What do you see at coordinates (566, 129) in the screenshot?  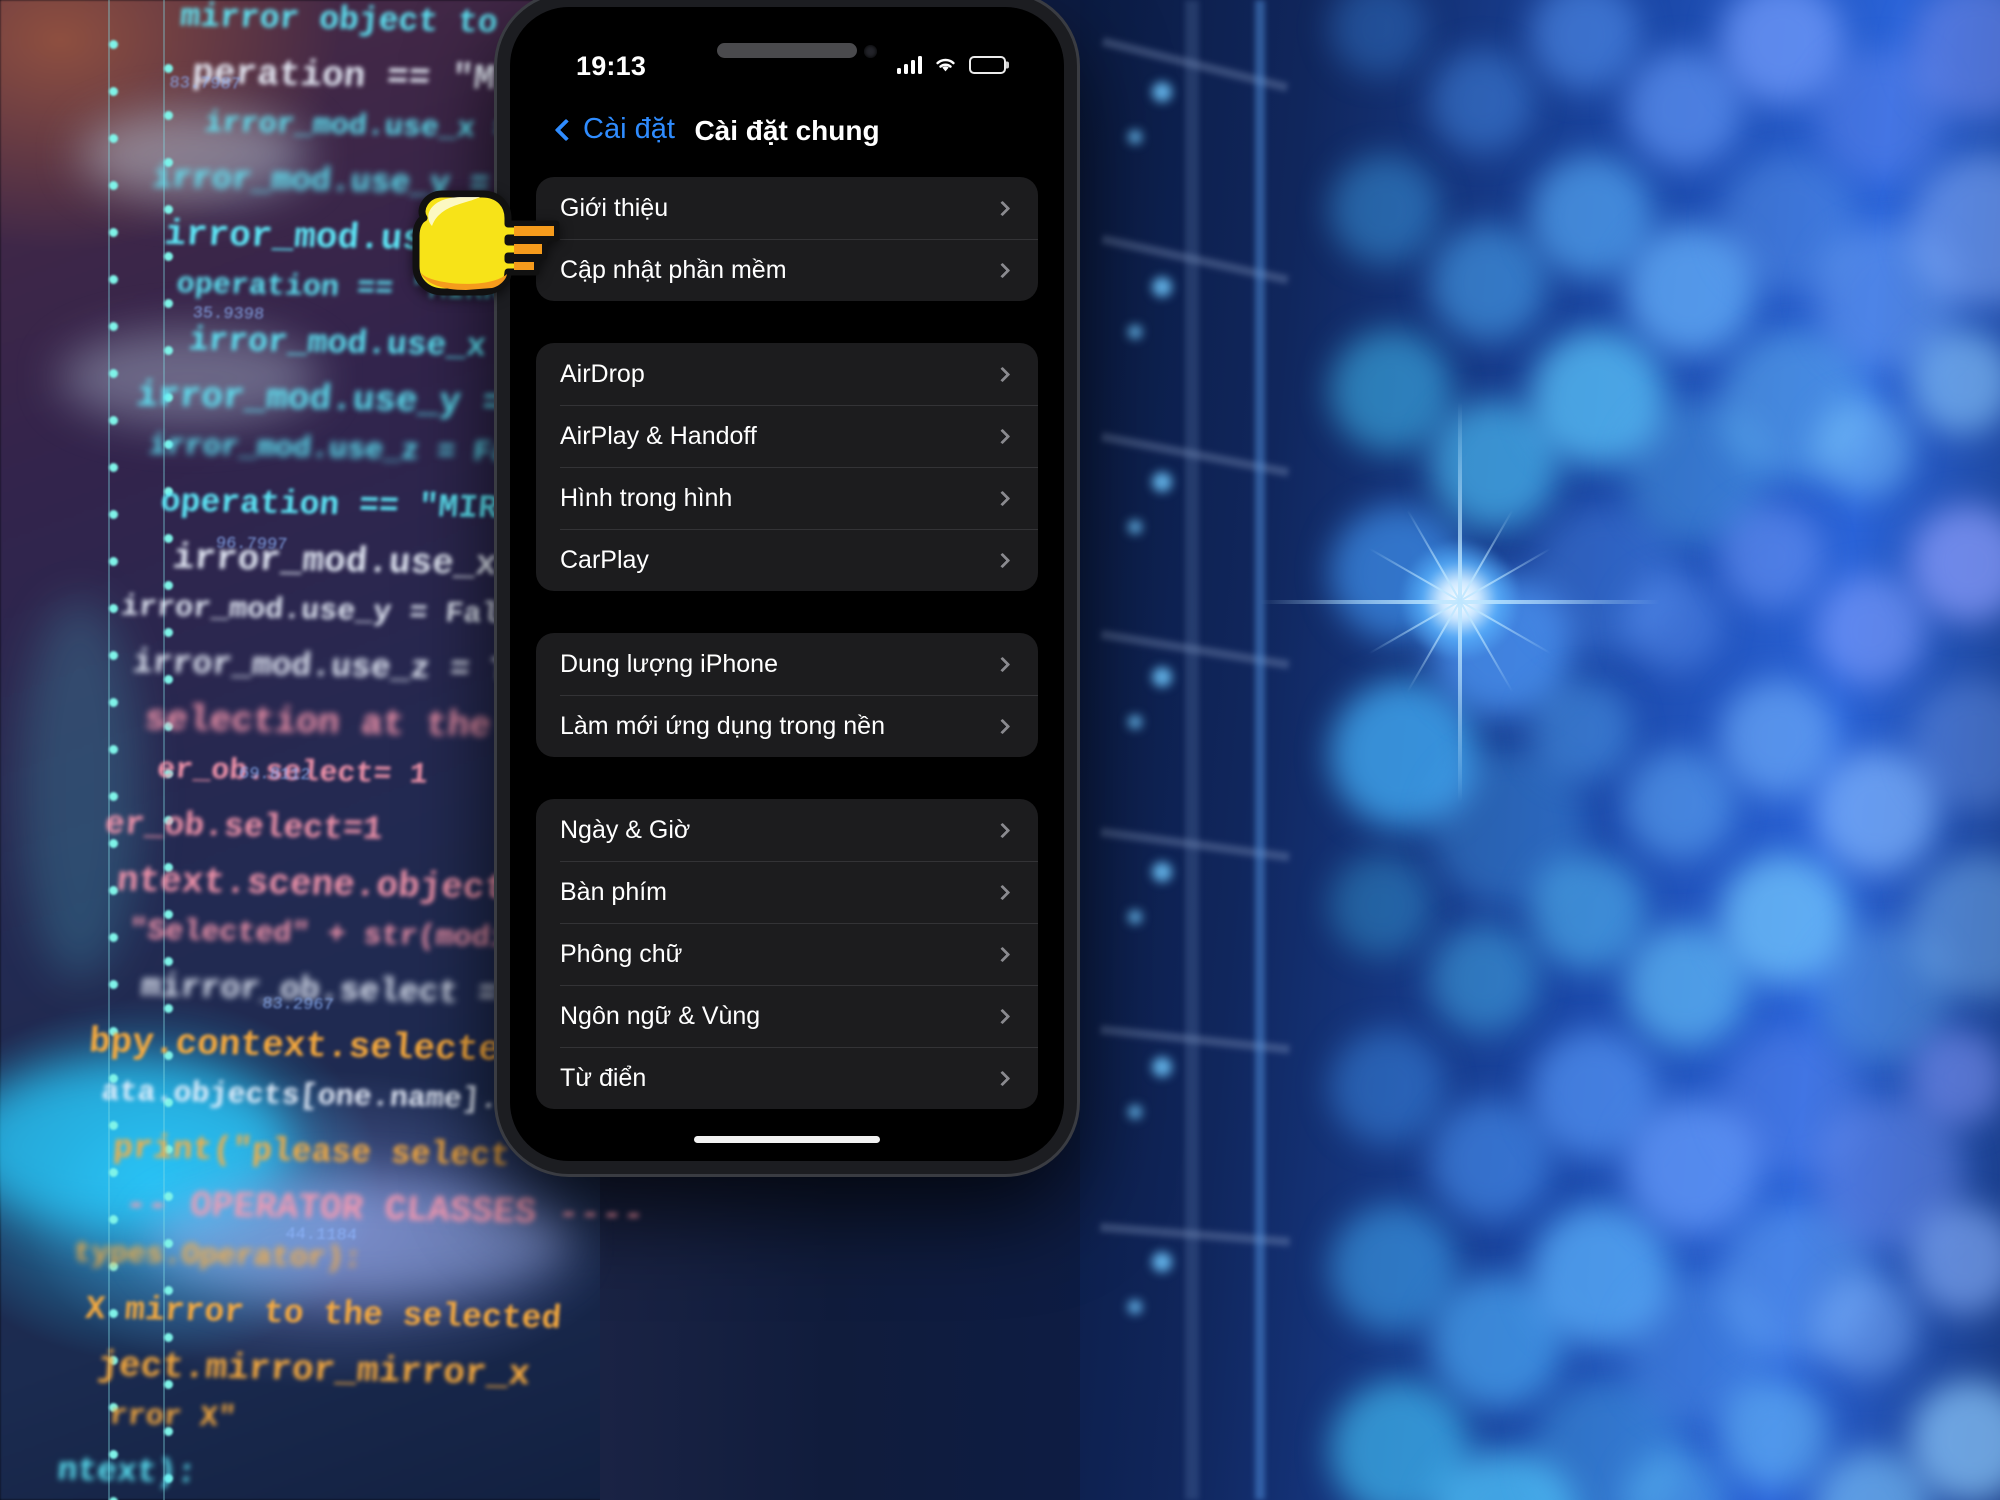 I see `chevron-left-icon` at bounding box center [566, 129].